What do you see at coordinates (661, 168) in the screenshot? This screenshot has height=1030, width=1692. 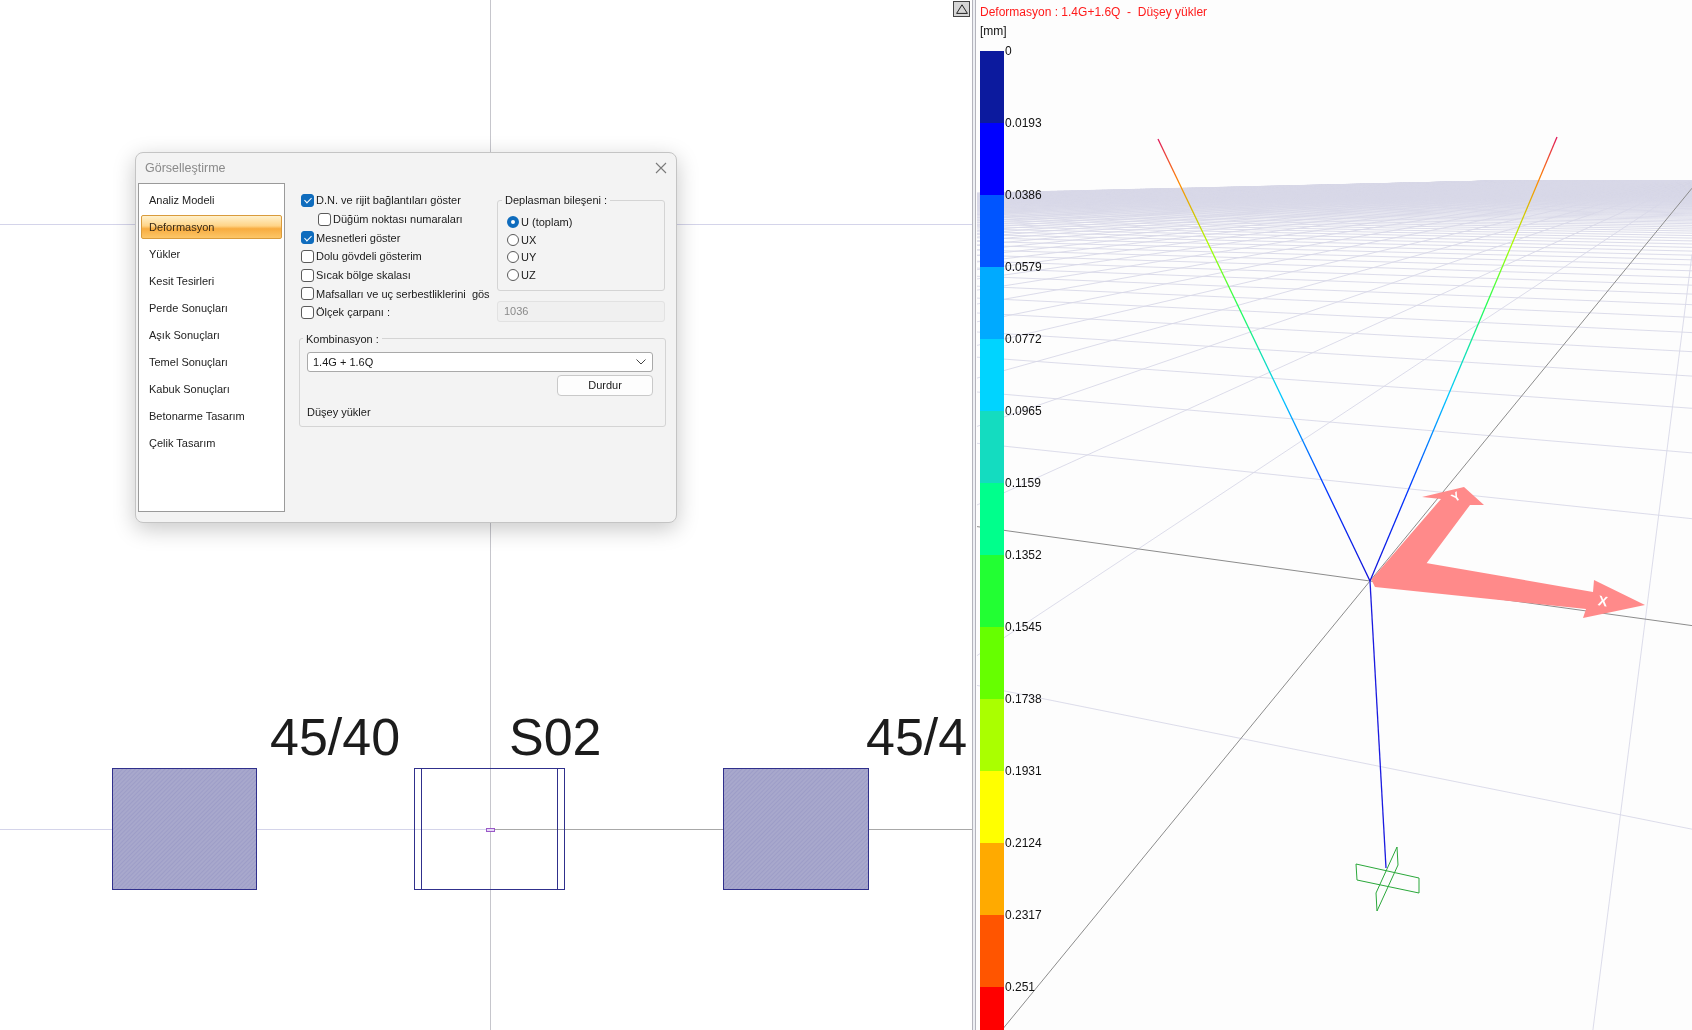 I see `close-icon` at bounding box center [661, 168].